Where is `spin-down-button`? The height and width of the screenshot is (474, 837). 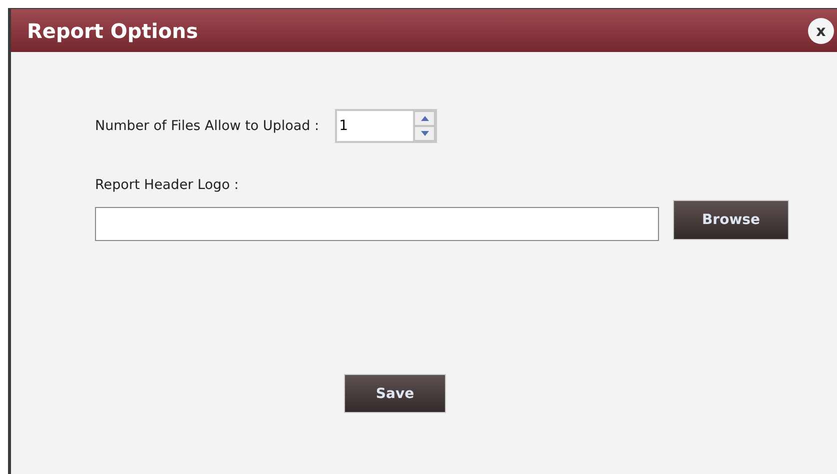 spin-down-button is located at coordinates (425, 133).